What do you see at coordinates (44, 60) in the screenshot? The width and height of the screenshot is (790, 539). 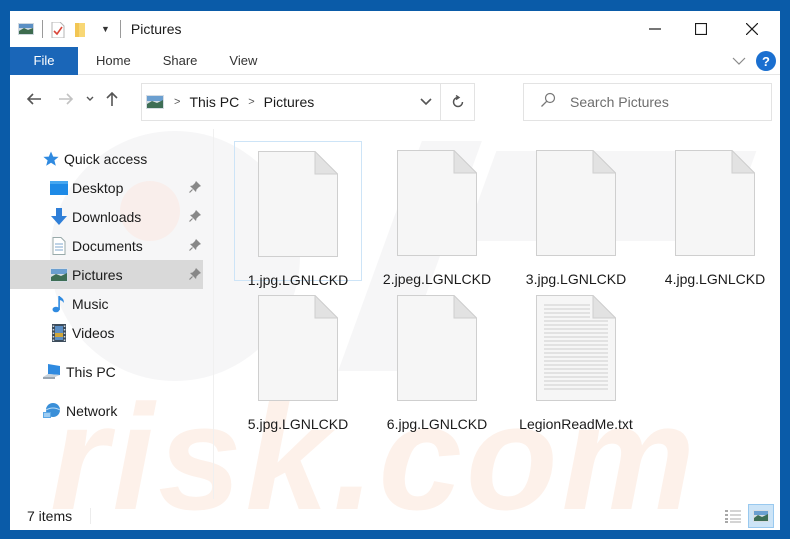 I see `tab-file: File` at bounding box center [44, 60].